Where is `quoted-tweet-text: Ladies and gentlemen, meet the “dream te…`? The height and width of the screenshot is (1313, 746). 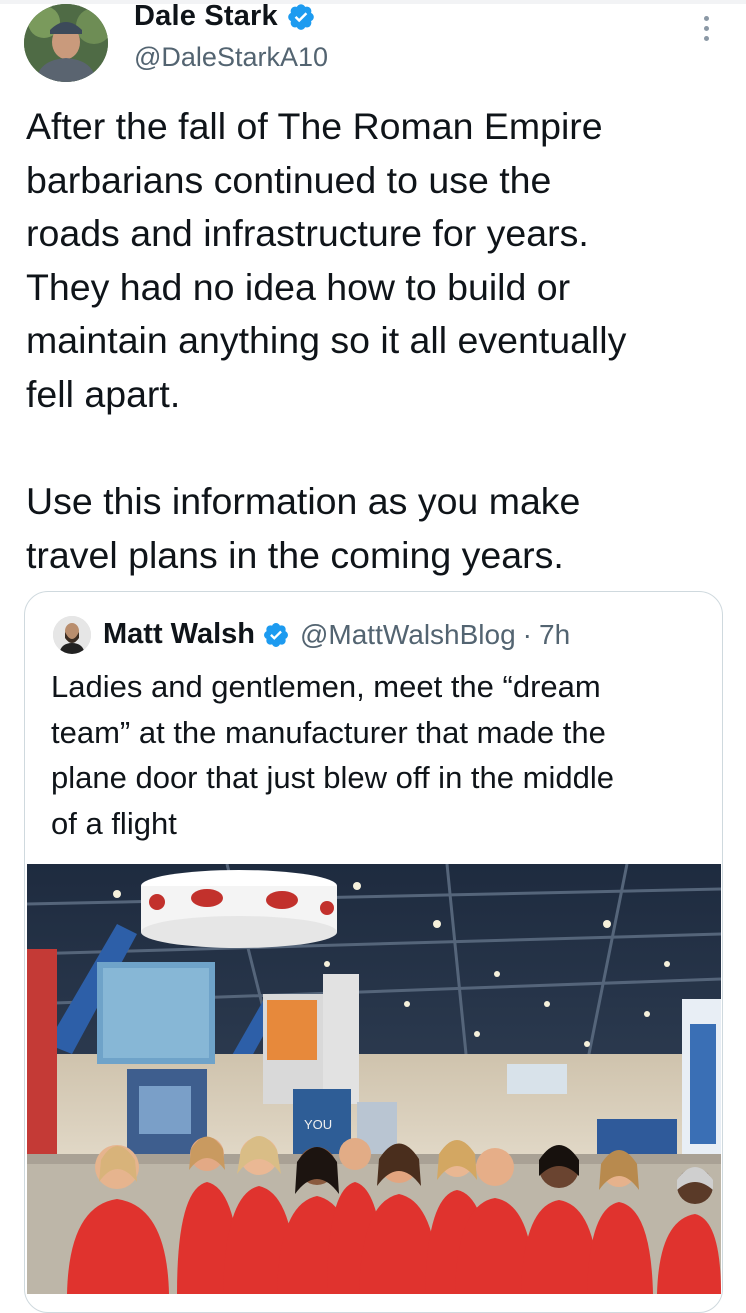
quoted-tweet-text: Ladies and gentlemen, meet the “dream te… is located at coordinates (332, 755).